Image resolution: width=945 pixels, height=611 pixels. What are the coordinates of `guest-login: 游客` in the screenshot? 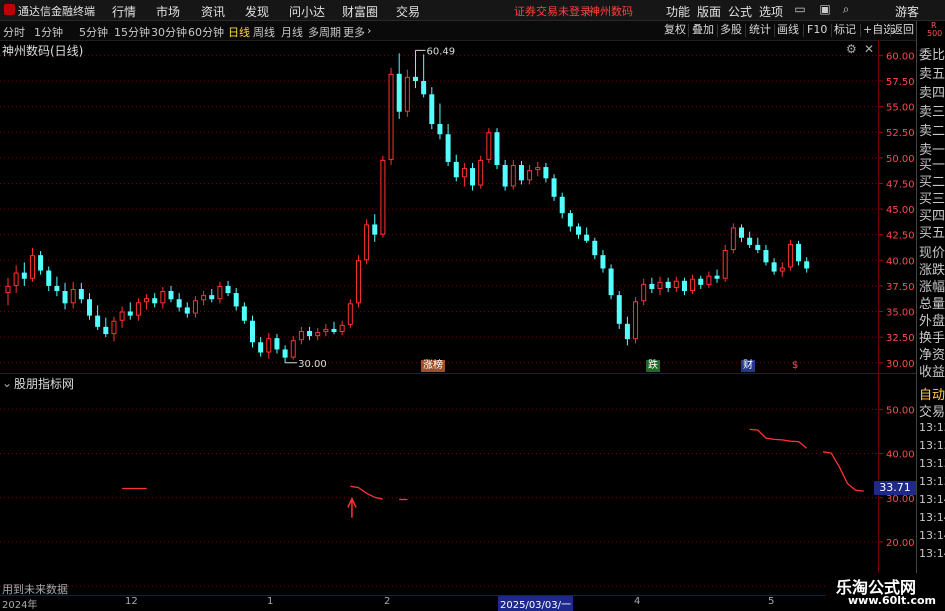 It's located at (907, 11).